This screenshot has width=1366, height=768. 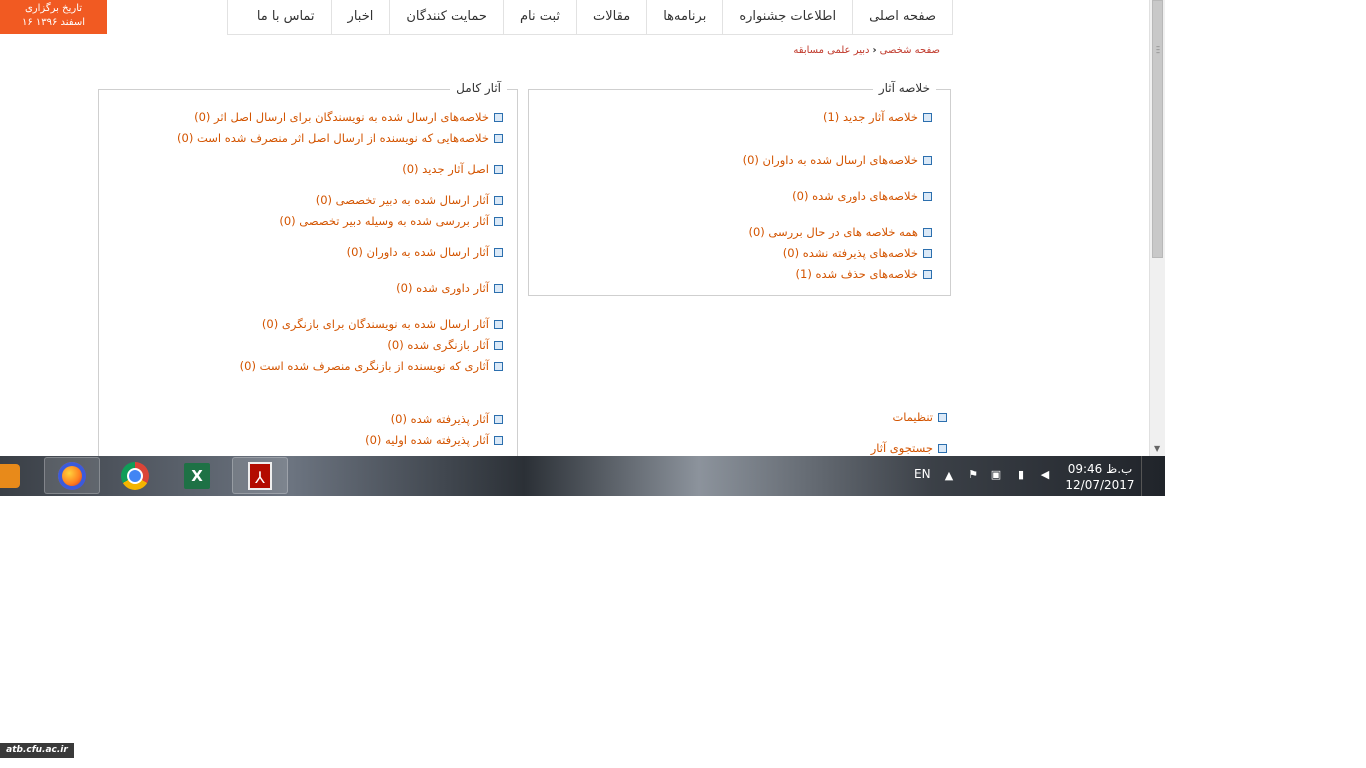 What do you see at coordinates (863, 274) in the screenshot?
I see `summary-link-deleted: خلاصه‌های حذف شده (1)` at bounding box center [863, 274].